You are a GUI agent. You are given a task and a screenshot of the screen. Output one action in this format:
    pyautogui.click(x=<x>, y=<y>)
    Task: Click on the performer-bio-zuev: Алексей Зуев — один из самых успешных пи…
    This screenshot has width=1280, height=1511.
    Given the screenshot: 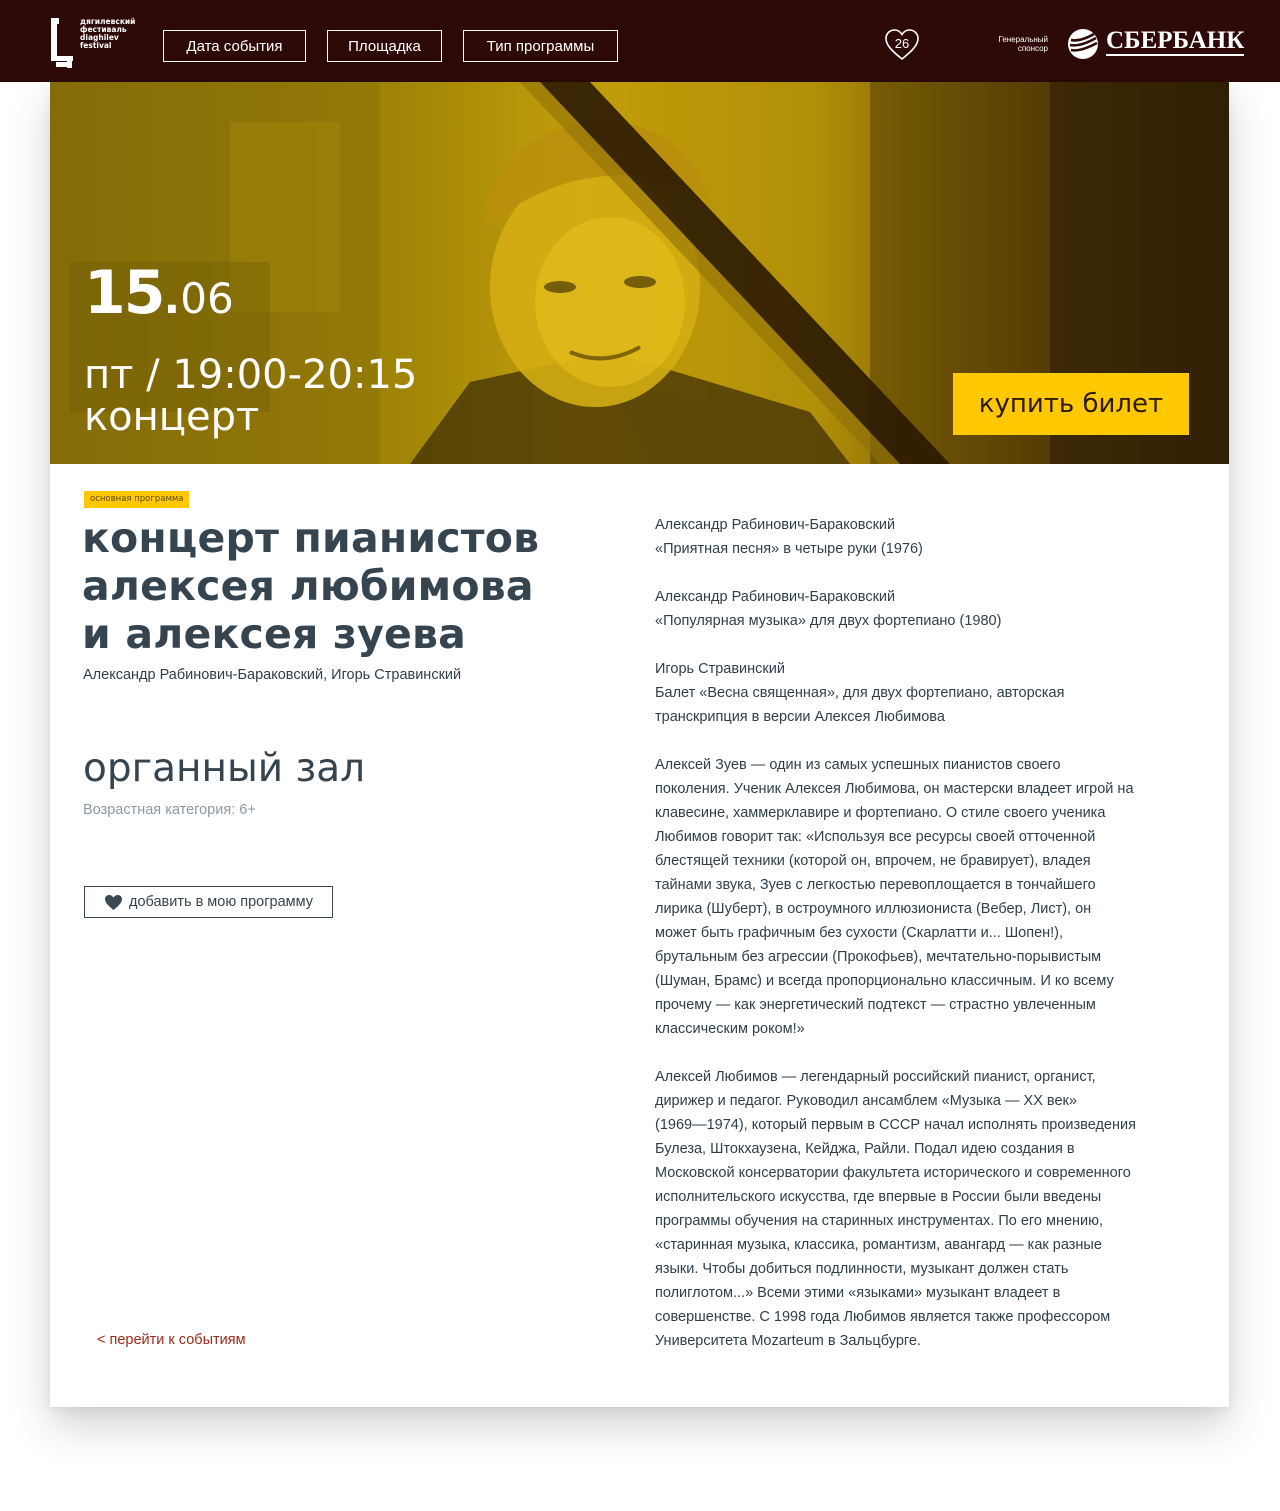 What is the action you would take?
    pyautogui.click(x=922, y=897)
    